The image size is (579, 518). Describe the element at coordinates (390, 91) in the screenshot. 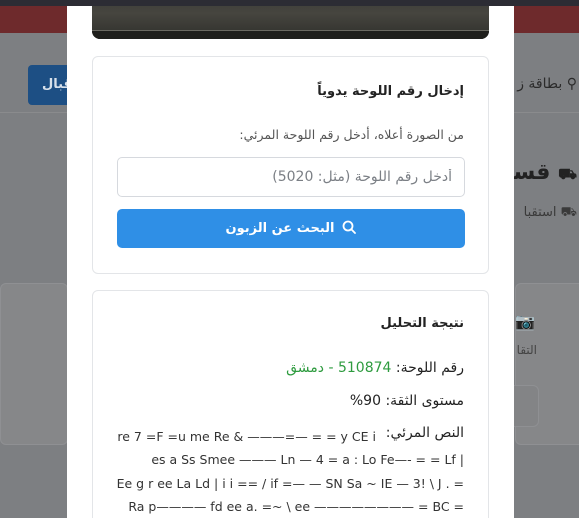

I see `manual-entry-title: إدخال رقم اللوحة يدوياً` at that location.